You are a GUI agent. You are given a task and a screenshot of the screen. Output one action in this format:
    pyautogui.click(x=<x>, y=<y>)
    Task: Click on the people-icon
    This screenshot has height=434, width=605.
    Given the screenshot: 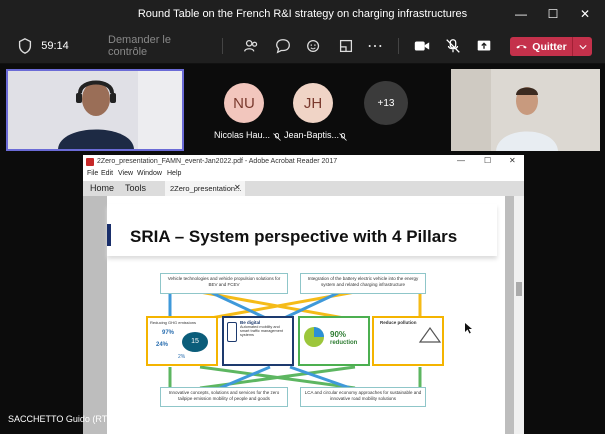 What is the action you would take?
    pyautogui.click(x=251, y=46)
    